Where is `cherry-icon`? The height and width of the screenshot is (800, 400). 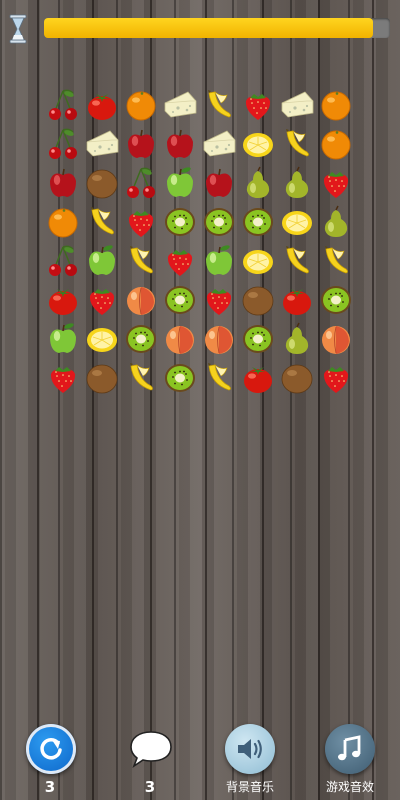
cherry-icon is located at coordinates (140, 182).